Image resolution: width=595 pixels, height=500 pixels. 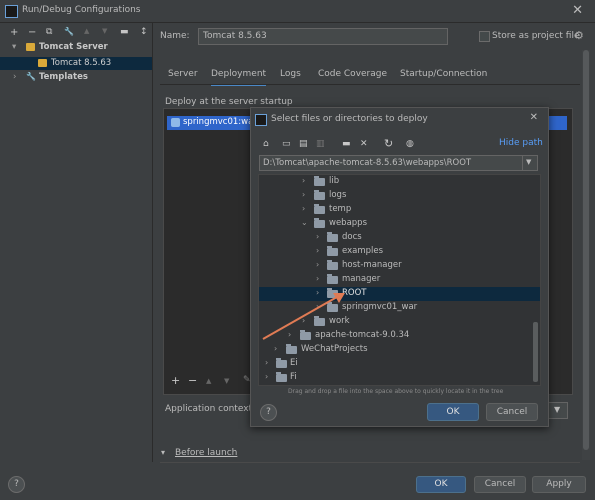 I want to click on tree-row: › Fi, so click(x=399, y=378).